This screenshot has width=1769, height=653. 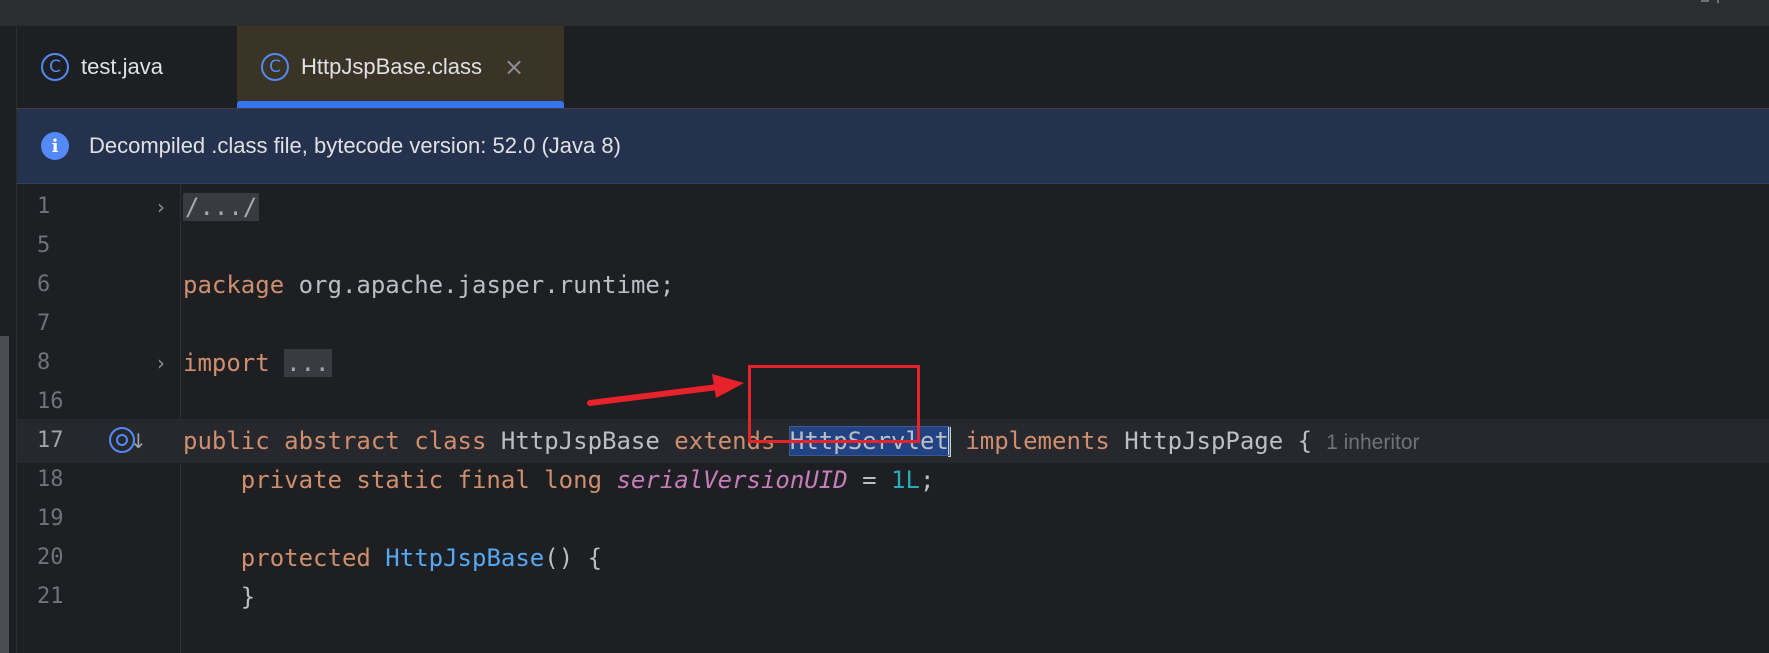 I want to click on line-number: 8, so click(x=44, y=362).